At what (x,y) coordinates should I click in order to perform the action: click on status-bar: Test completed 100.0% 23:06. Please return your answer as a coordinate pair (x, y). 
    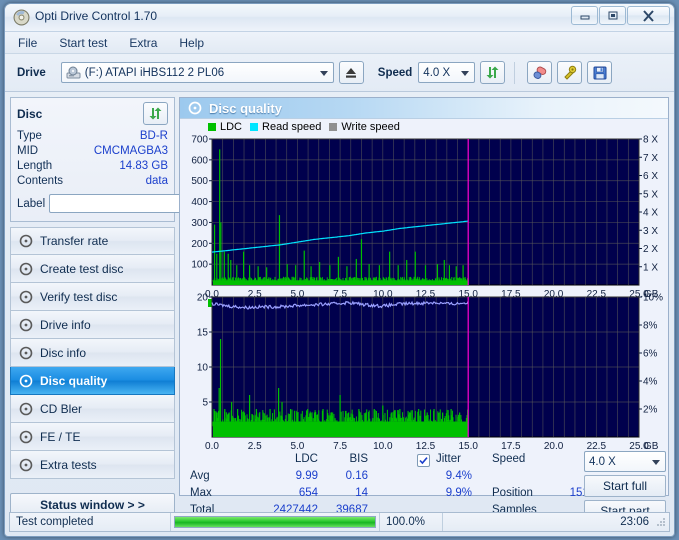
    Looking at the image, I should click on (339, 522).